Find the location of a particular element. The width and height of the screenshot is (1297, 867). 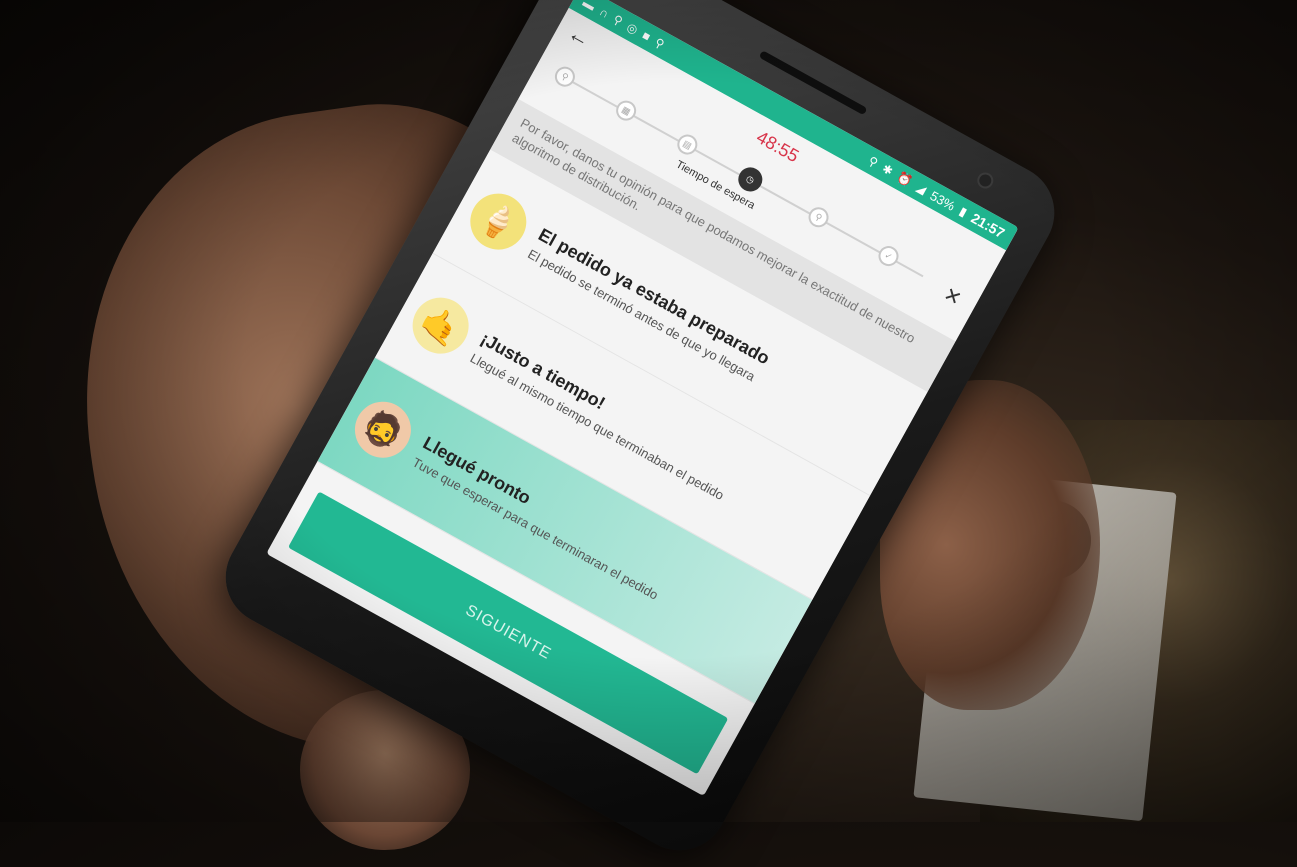

hand-gesture-icon: 🤙 is located at coordinates (440, 325).